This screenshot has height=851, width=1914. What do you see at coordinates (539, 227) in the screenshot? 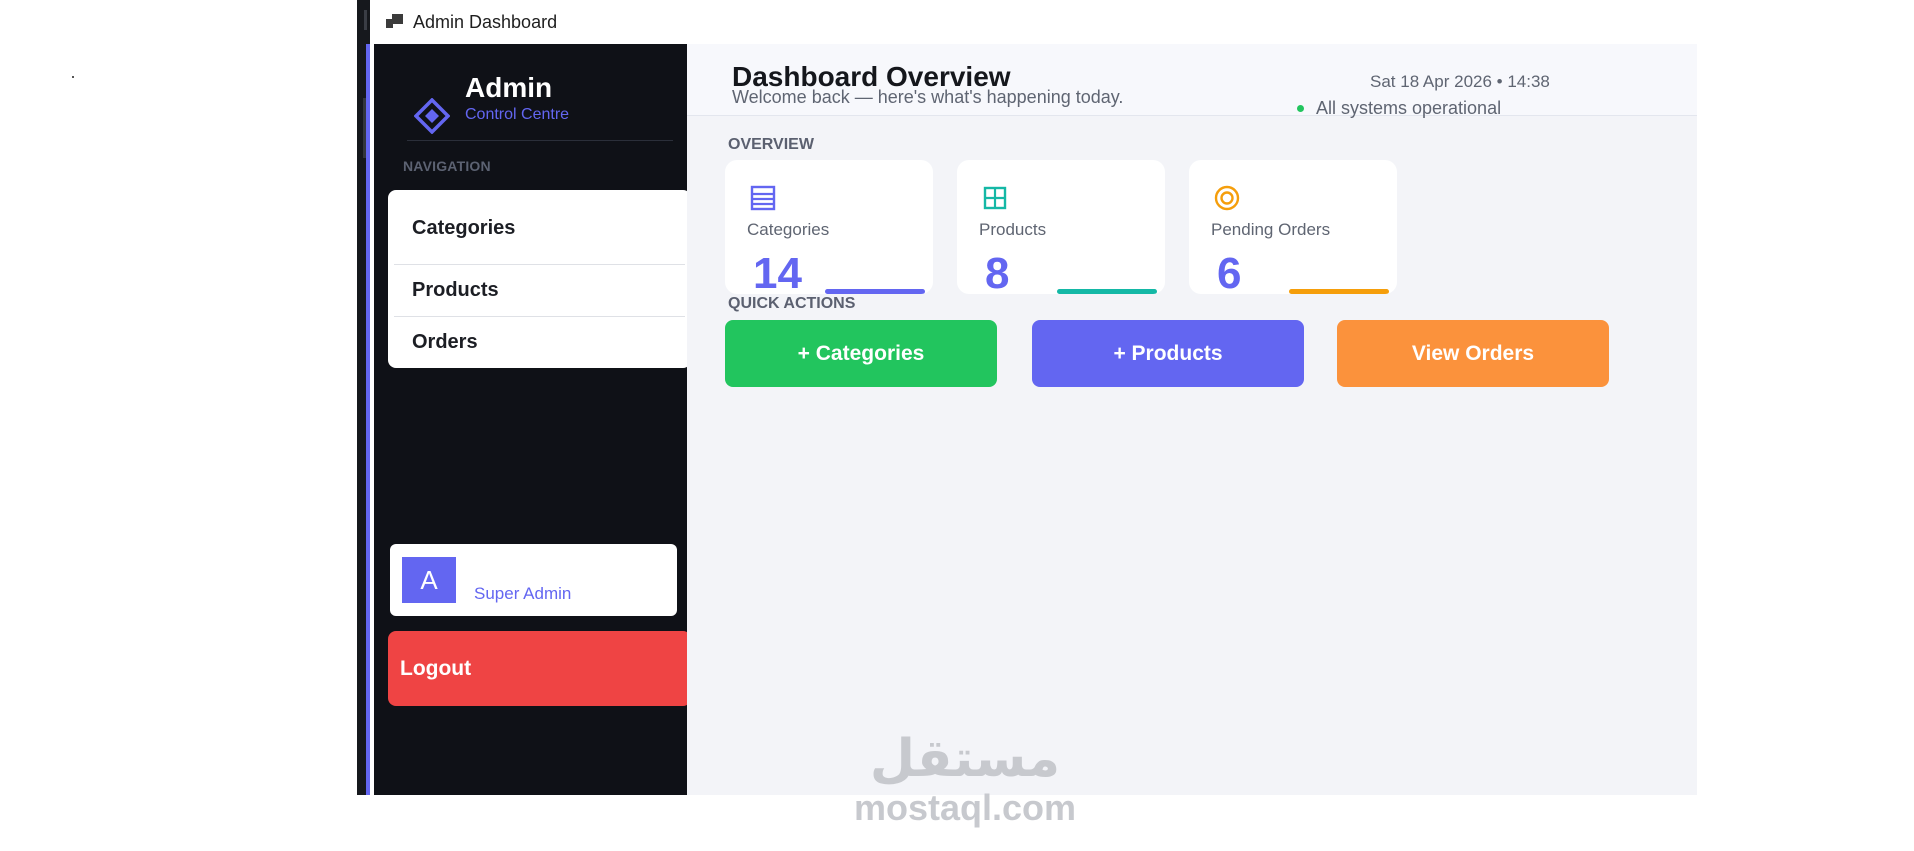
I see `sidebar-item-categories: Categories` at bounding box center [539, 227].